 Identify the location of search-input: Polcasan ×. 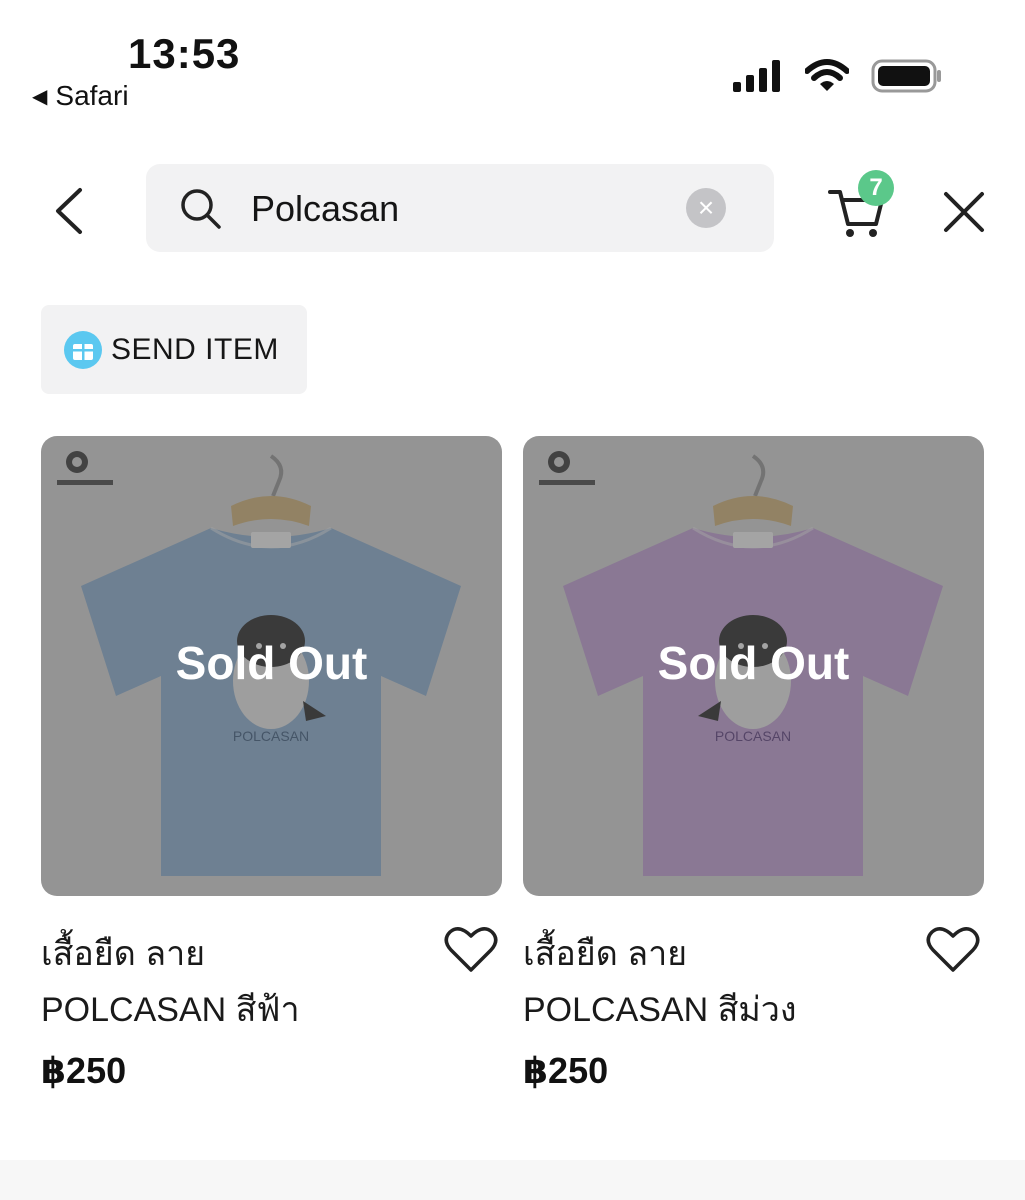
(460, 208).